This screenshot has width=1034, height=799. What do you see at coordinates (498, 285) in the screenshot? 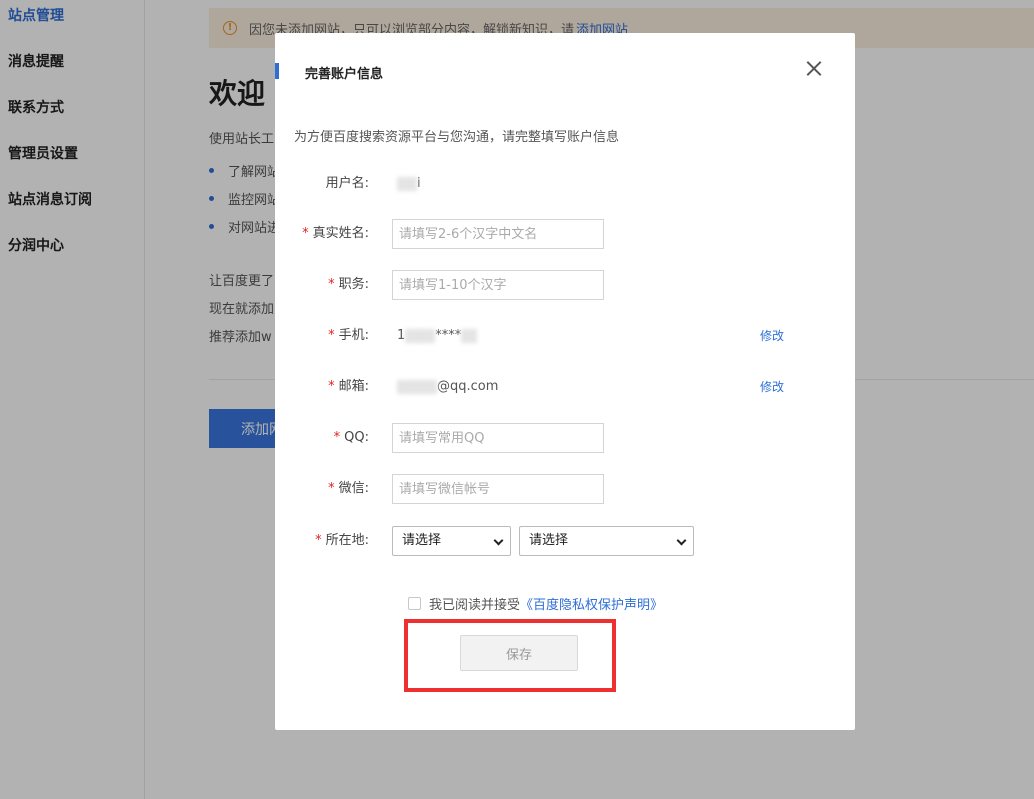
I see `position-input` at bounding box center [498, 285].